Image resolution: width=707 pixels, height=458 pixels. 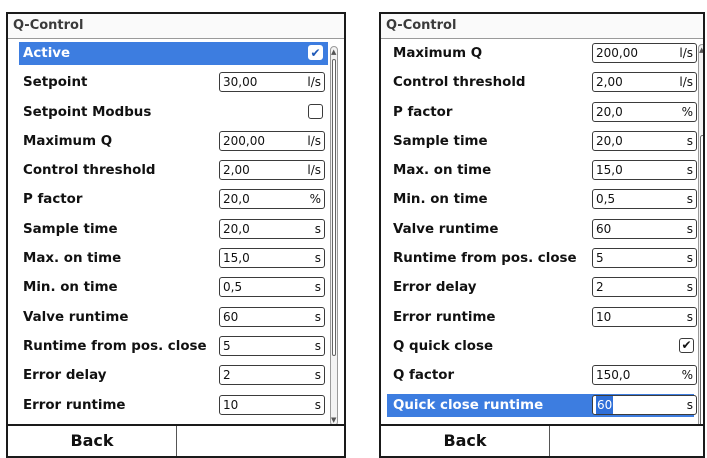 What do you see at coordinates (176, 112) in the screenshot?
I see `setting-row: Setpoint Modbus` at bounding box center [176, 112].